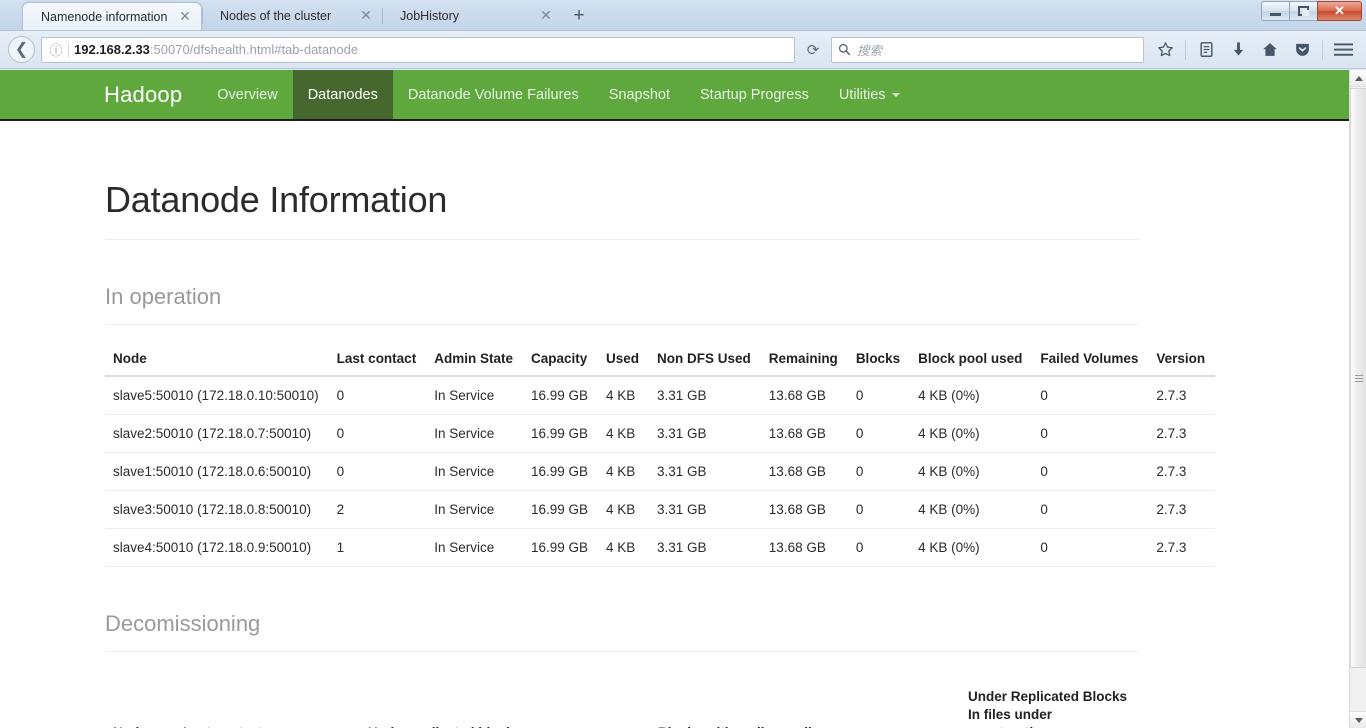 The width and height of the screenshot is (1366, 728). I want to click on col-version: Version, so click(1182, 360).